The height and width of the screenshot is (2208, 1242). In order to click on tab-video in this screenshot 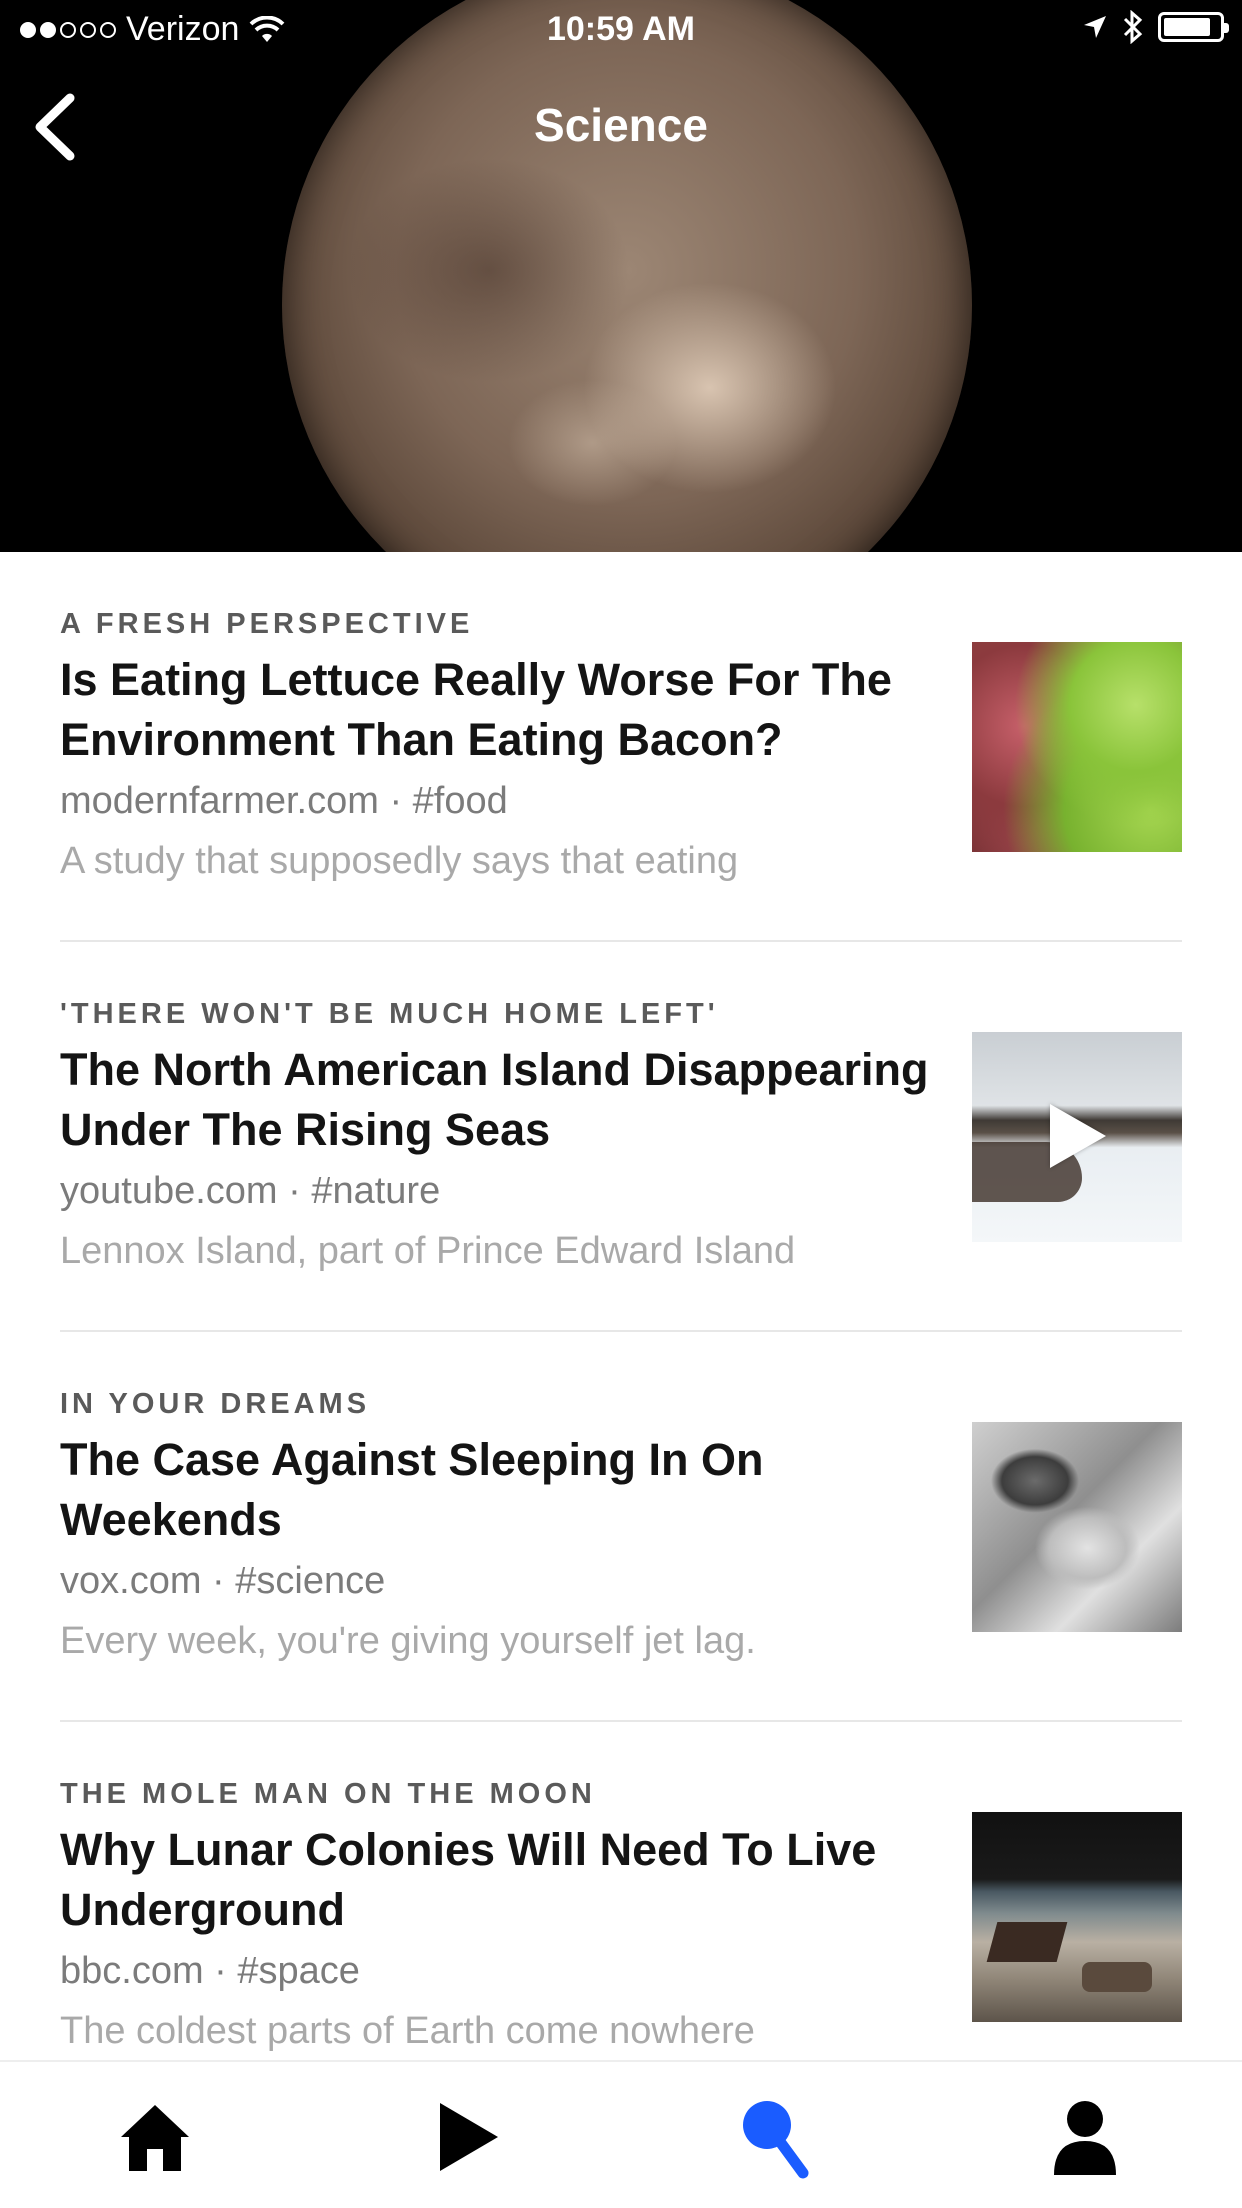, I will do `click(467, 2137)`.